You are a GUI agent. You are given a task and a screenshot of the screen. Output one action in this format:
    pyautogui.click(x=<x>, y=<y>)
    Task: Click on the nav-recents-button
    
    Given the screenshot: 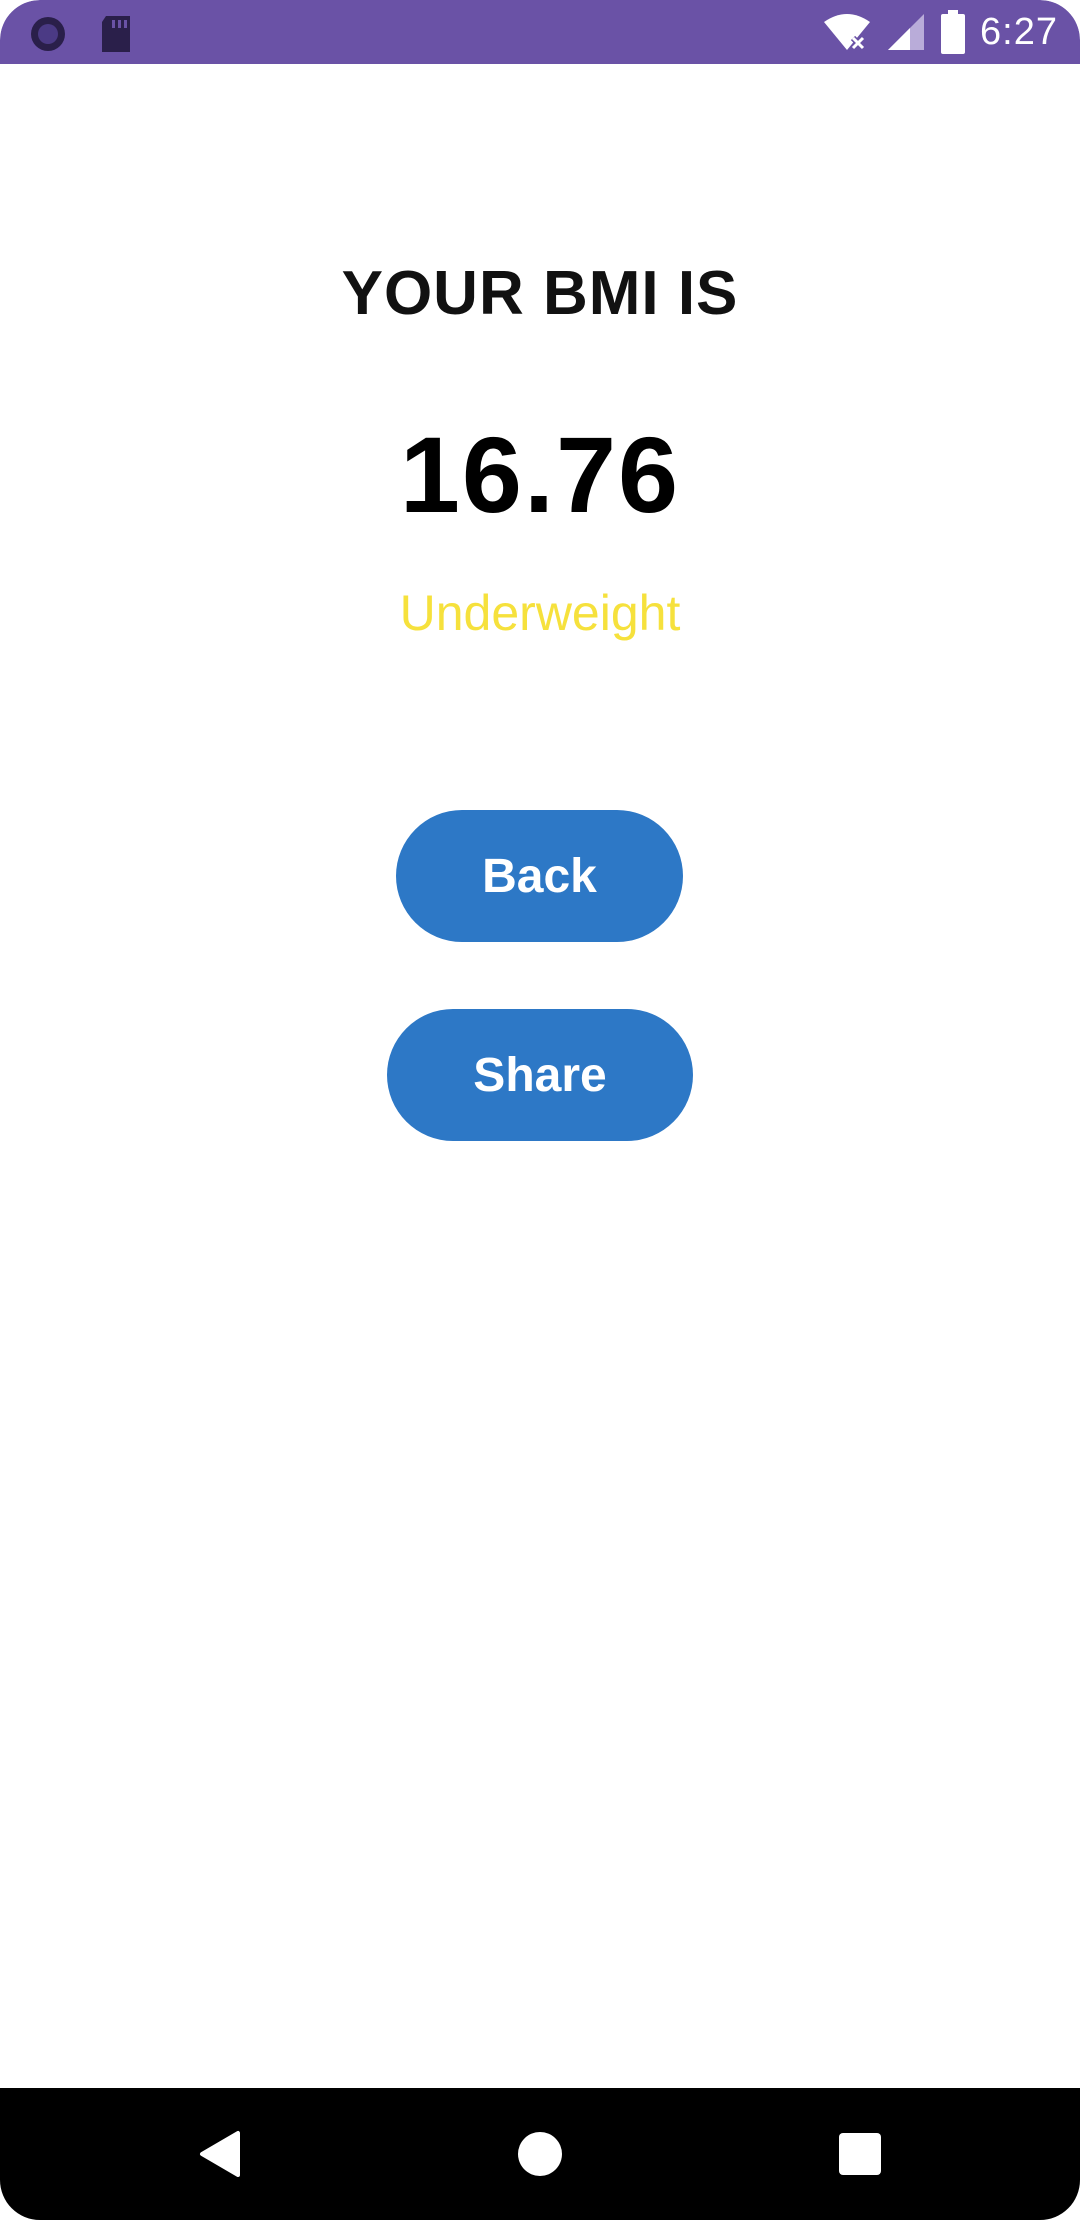 What is the action you would take?
    pyautogui.click(x=860, y=2154)
    